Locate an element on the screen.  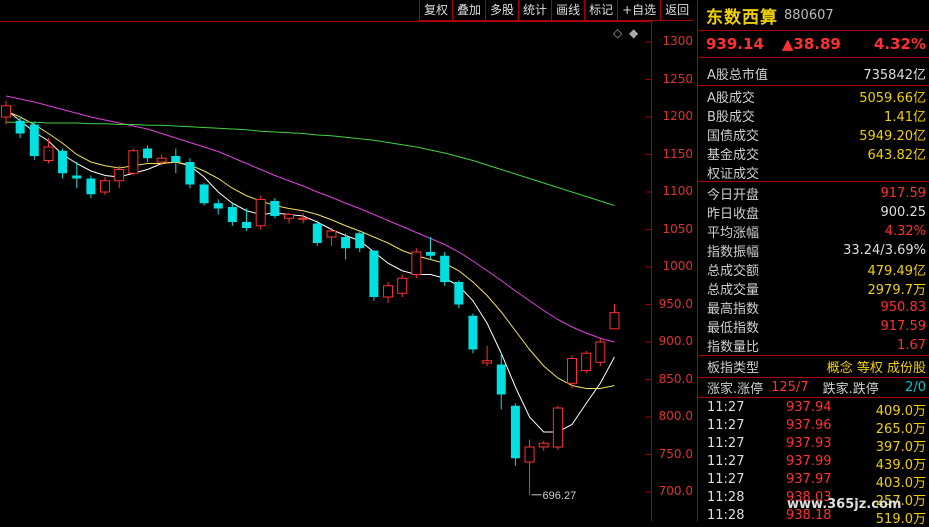
low-annotation: 696.27 is located at coordinates (560, 496).